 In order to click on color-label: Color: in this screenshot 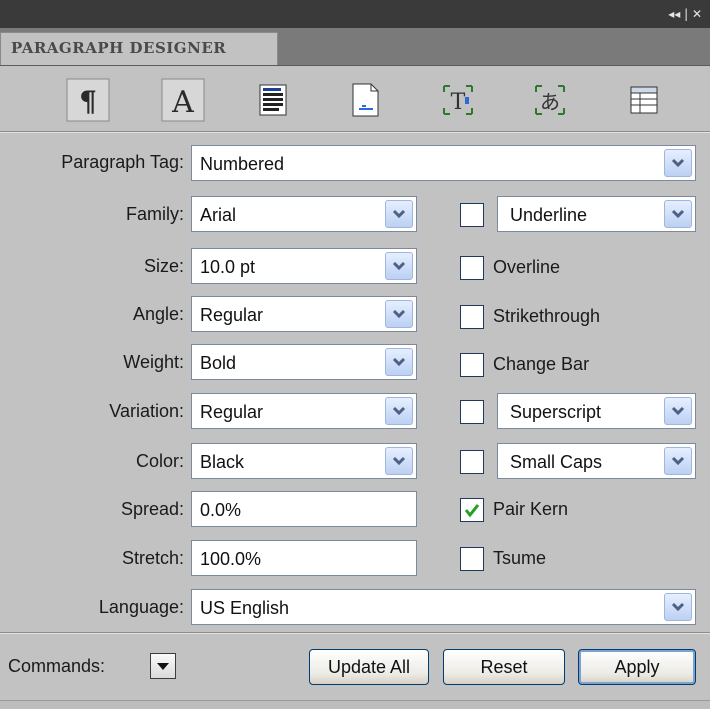, I will do `click(159, 461)`.